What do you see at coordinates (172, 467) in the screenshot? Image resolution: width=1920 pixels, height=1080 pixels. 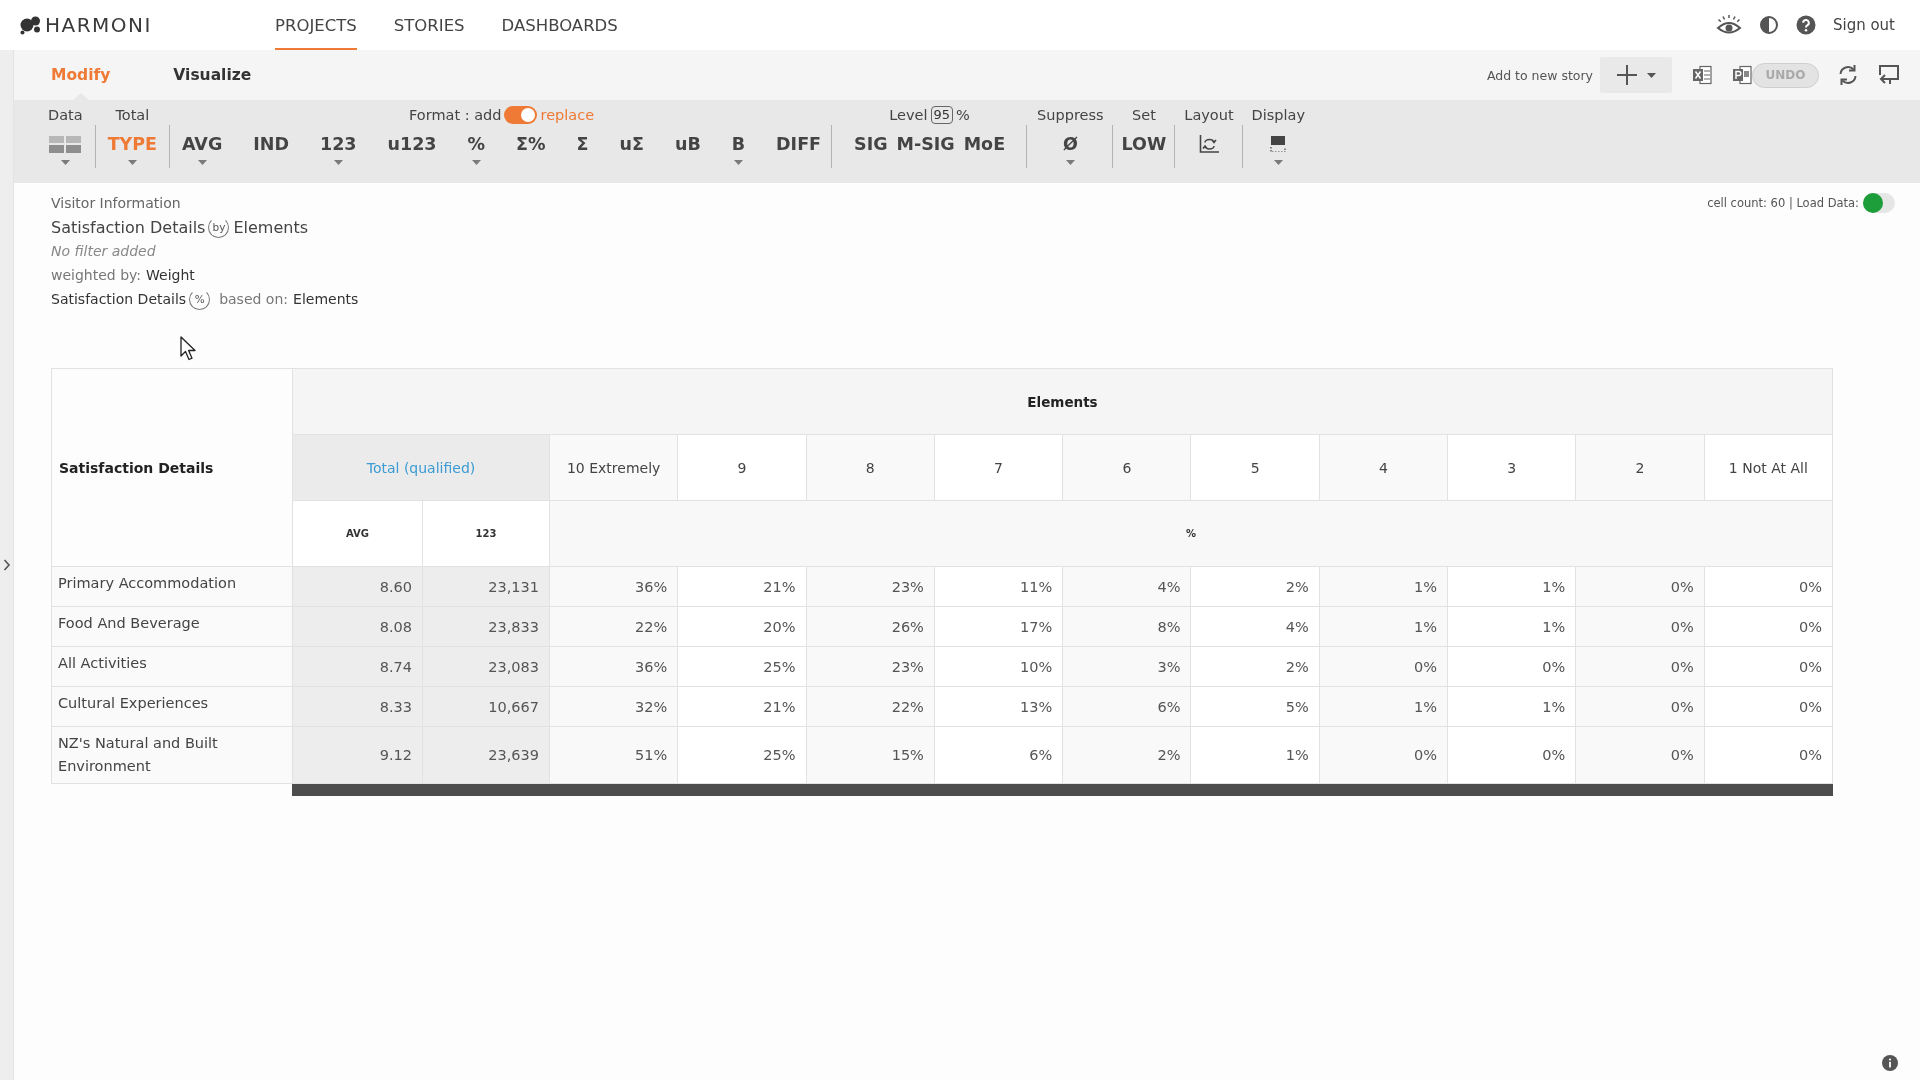 I see `table-header: Satisfaction Details` at bounding box center [172, 467].